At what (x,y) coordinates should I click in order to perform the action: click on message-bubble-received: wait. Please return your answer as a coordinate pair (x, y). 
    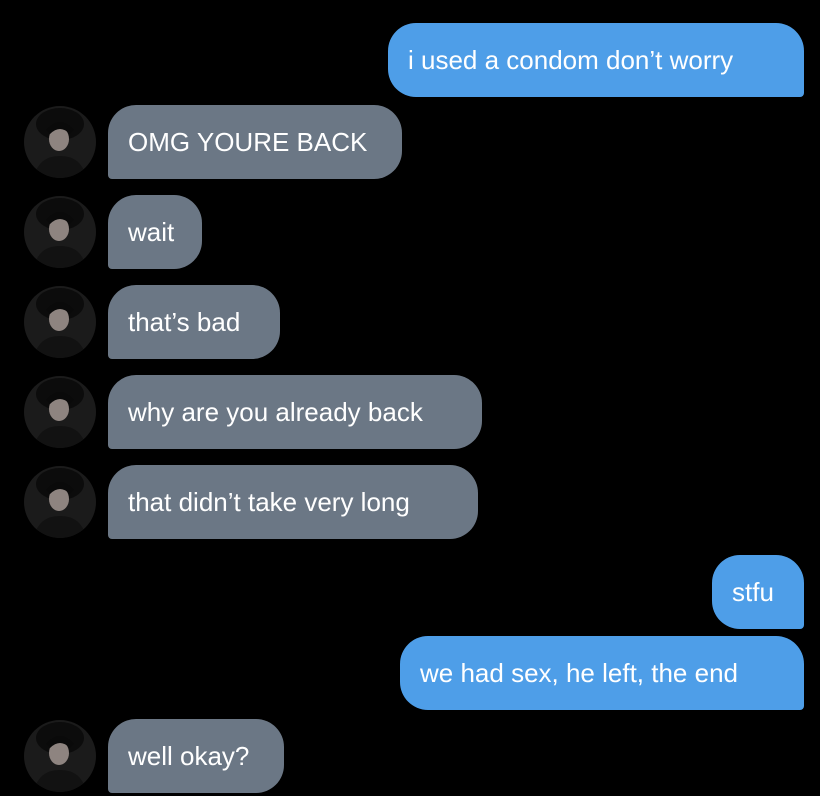
    Looking at the image, I should click on (155, 232).